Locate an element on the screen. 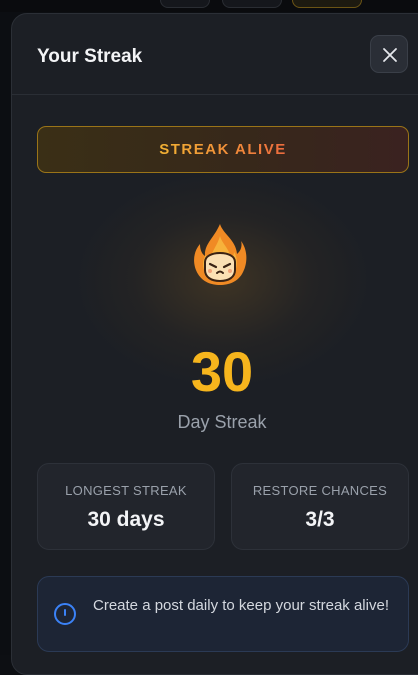  streak-count-label: Day Streak is located at coordinates (222, 422).